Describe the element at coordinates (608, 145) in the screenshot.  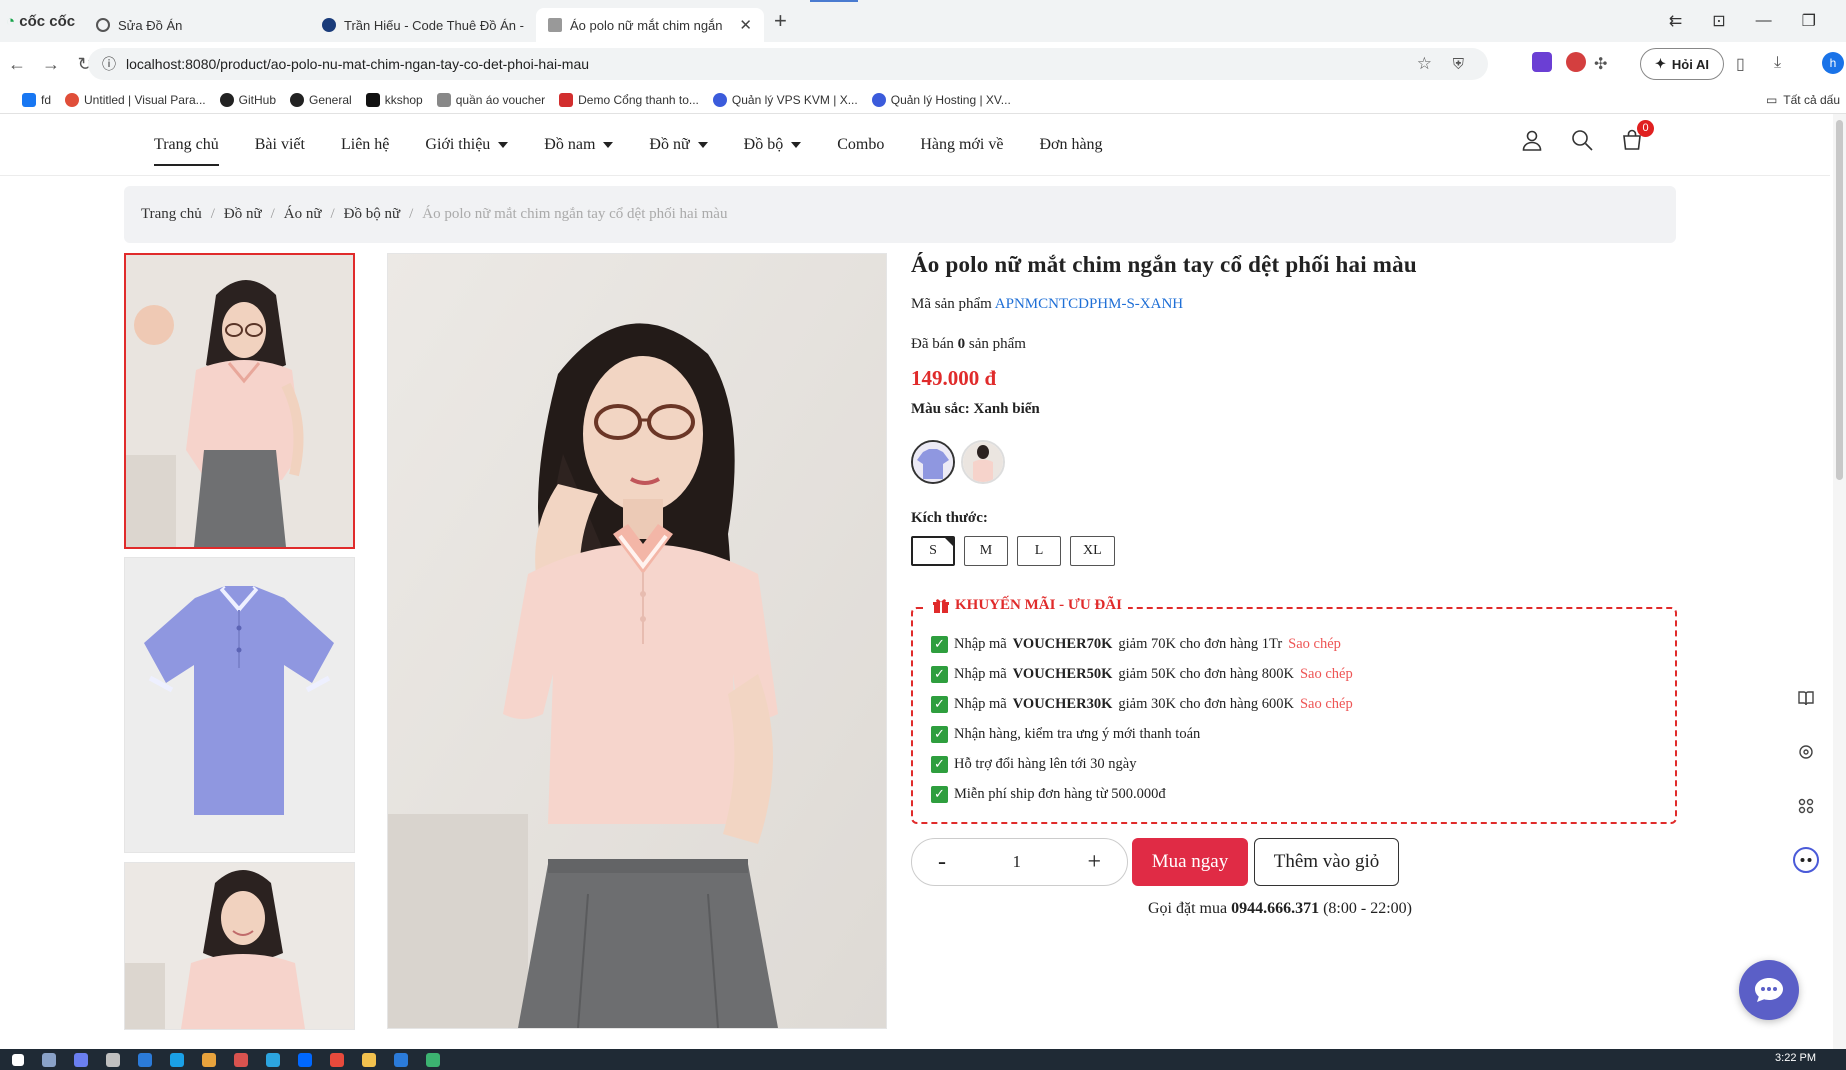
I see `caret-down-icon` at that location.